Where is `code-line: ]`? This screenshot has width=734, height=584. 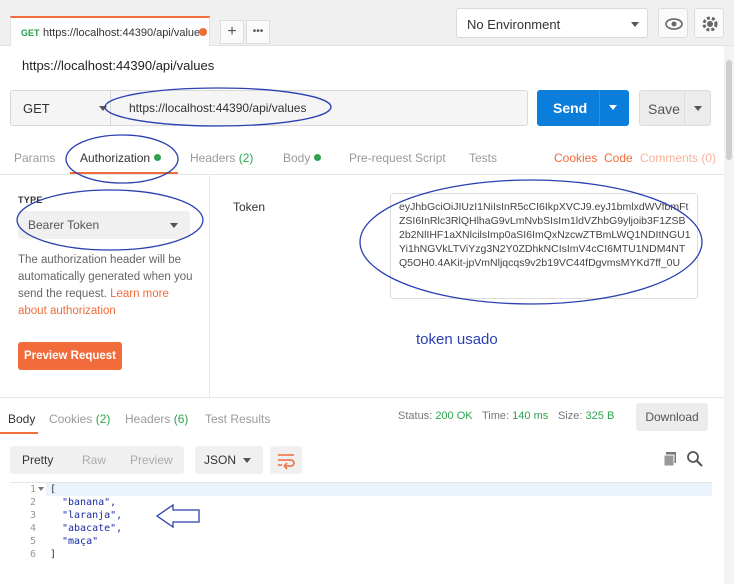 code-line: ] is located at coordinates (53, 554).